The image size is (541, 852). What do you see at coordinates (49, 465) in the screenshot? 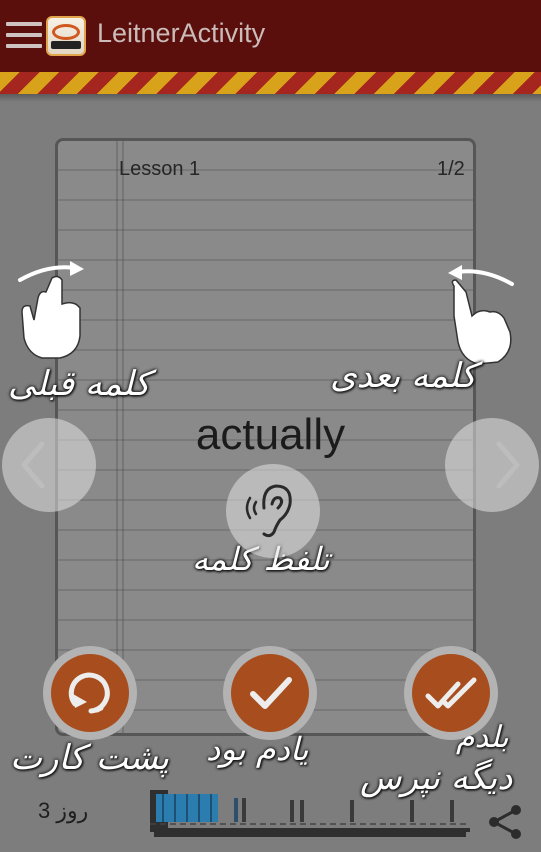
I see `previous-word-button` at bounding box center [49, 465].